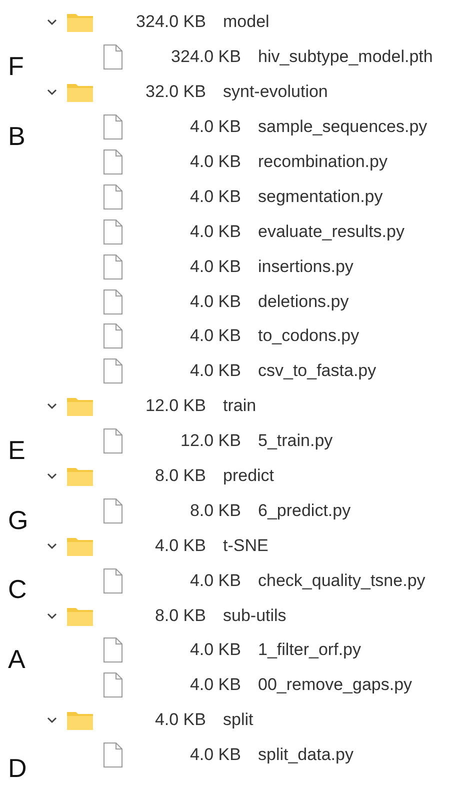  I want to click on file-name: 5_train.py, so click(295, 441).